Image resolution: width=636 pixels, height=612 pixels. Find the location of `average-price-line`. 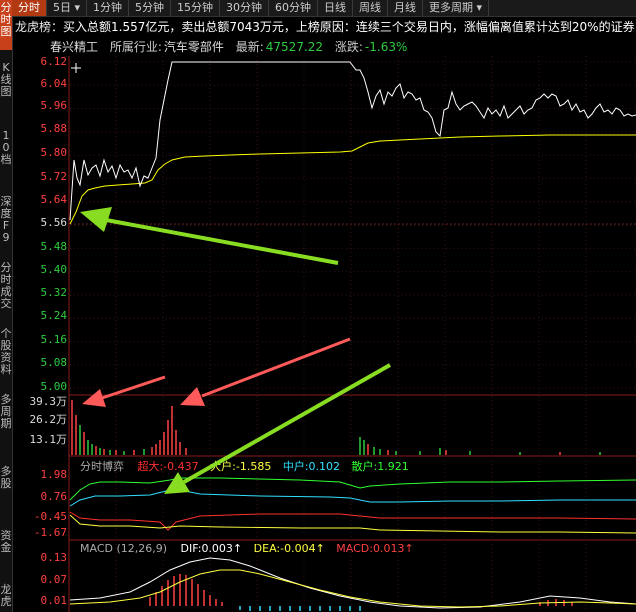

average-price-line is located at coordinates (352, 179).